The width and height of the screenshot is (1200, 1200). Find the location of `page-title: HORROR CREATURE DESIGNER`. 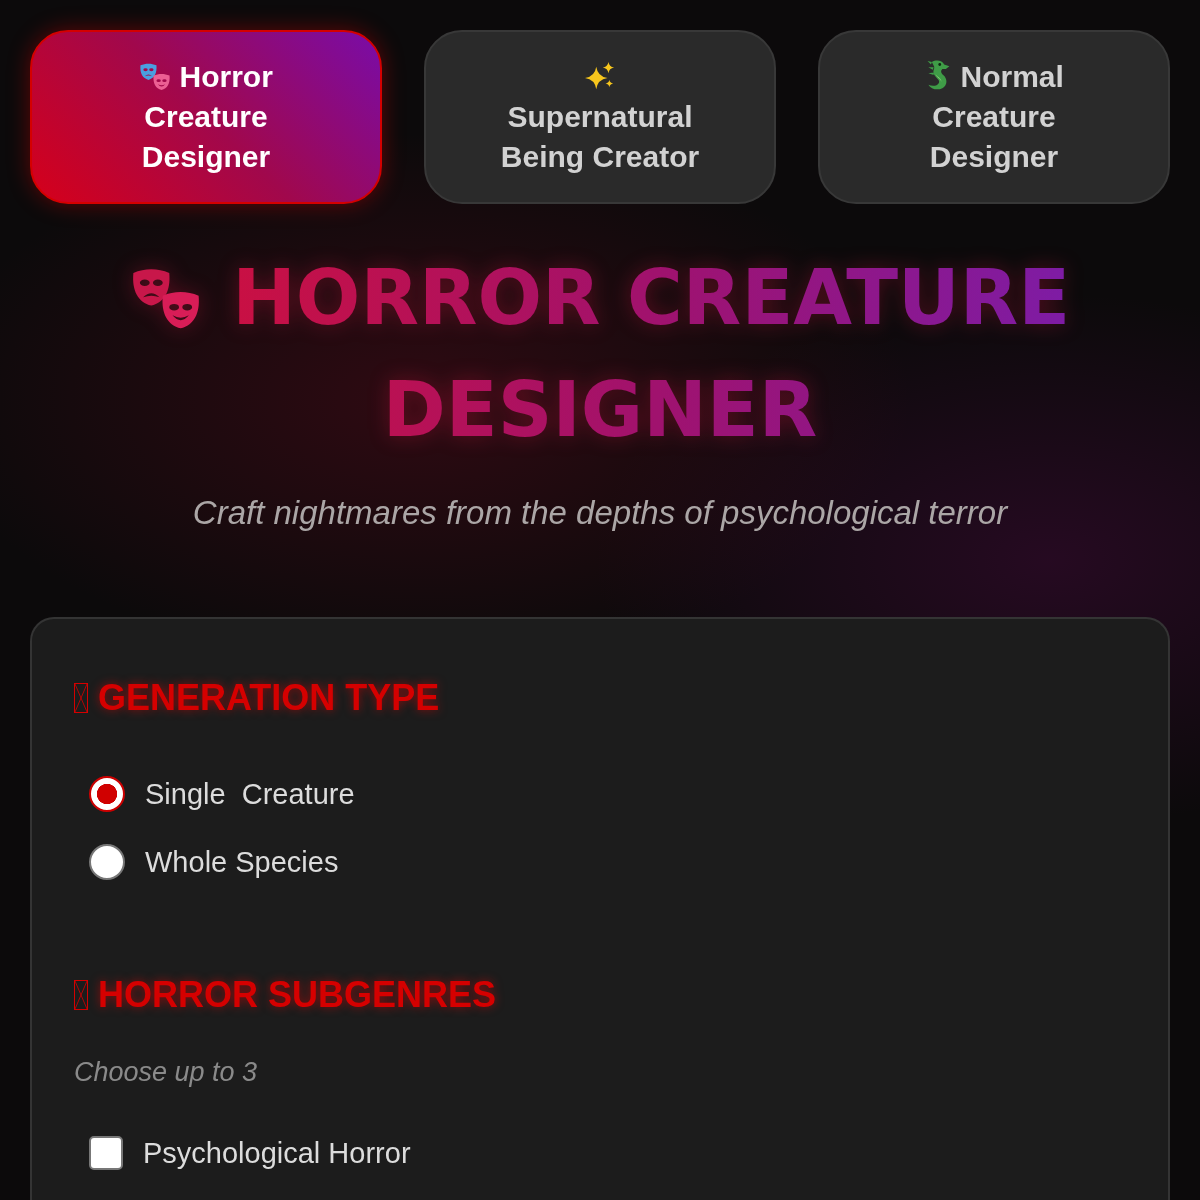

page-title: HORROR CREATURE DESIGNER is located at coordinates (651, 353).